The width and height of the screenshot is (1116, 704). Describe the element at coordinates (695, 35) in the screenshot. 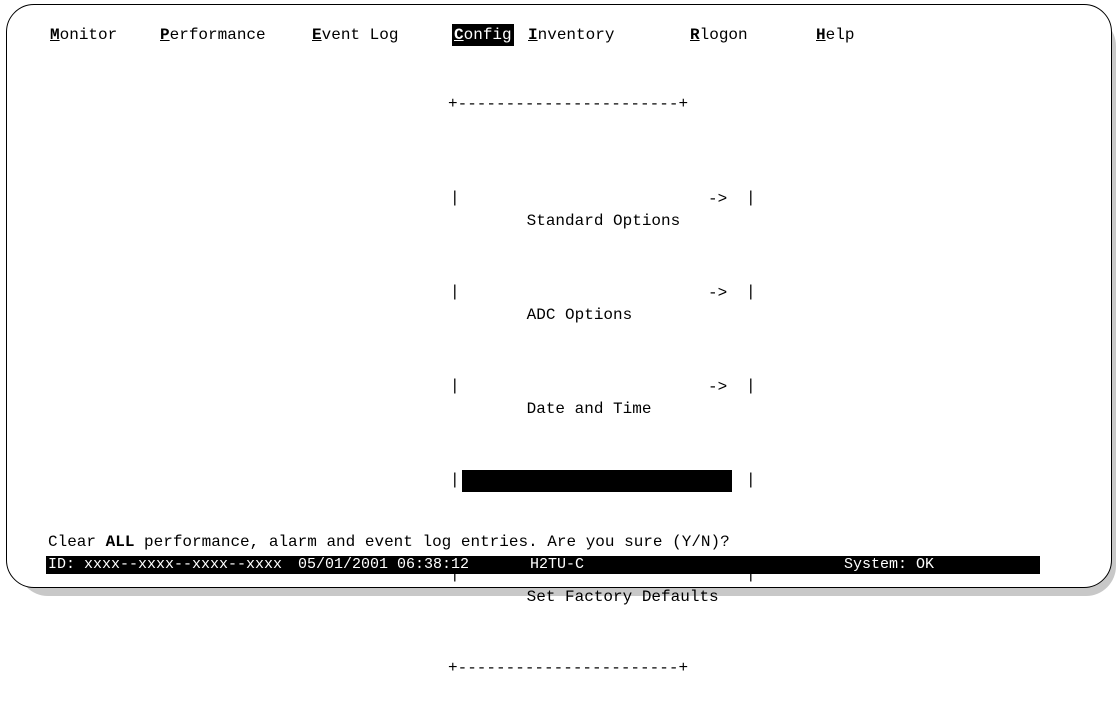

I see `menu-accelerator: R` at that location.